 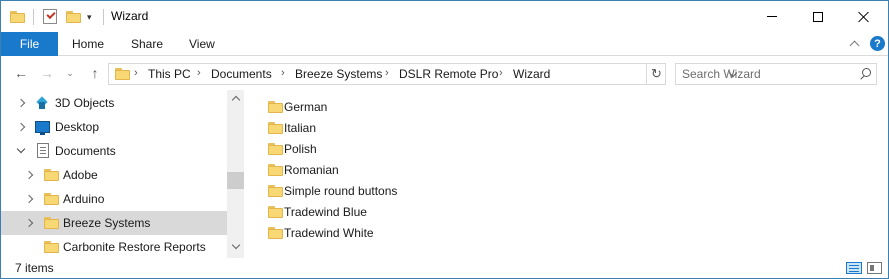 I want to click on minimize-icon, so click(x=772, y=16).